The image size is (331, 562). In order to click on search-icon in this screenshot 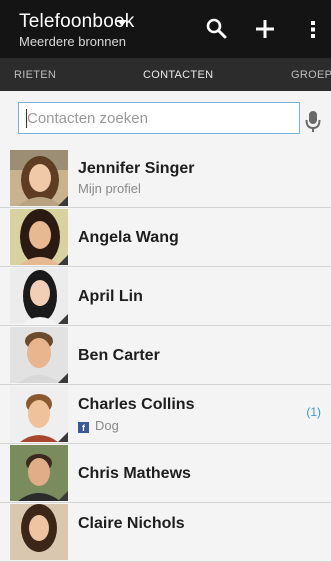, I will do `click(216, 28)`.